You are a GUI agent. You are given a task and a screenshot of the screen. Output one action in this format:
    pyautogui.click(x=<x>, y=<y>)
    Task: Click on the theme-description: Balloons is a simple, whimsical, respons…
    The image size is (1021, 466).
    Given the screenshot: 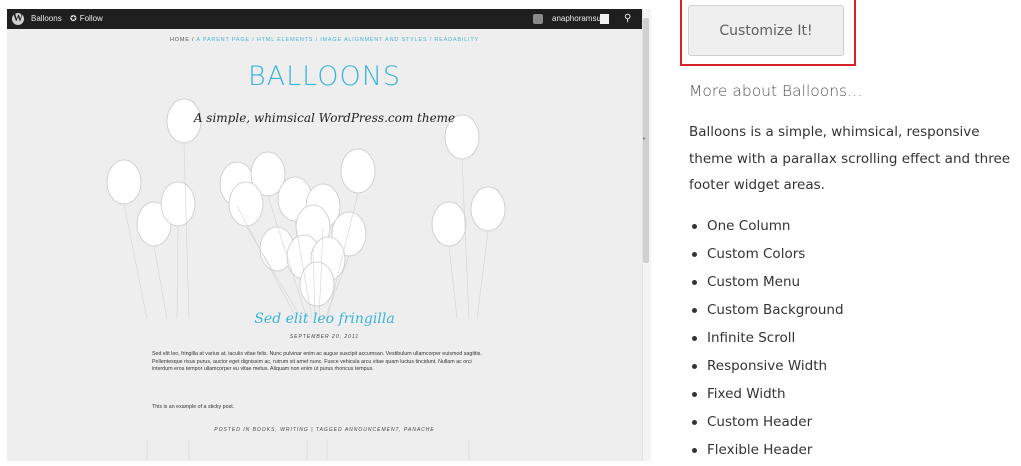 What is the action you would take?
    pyautogui.click(x=850, y=158)
    